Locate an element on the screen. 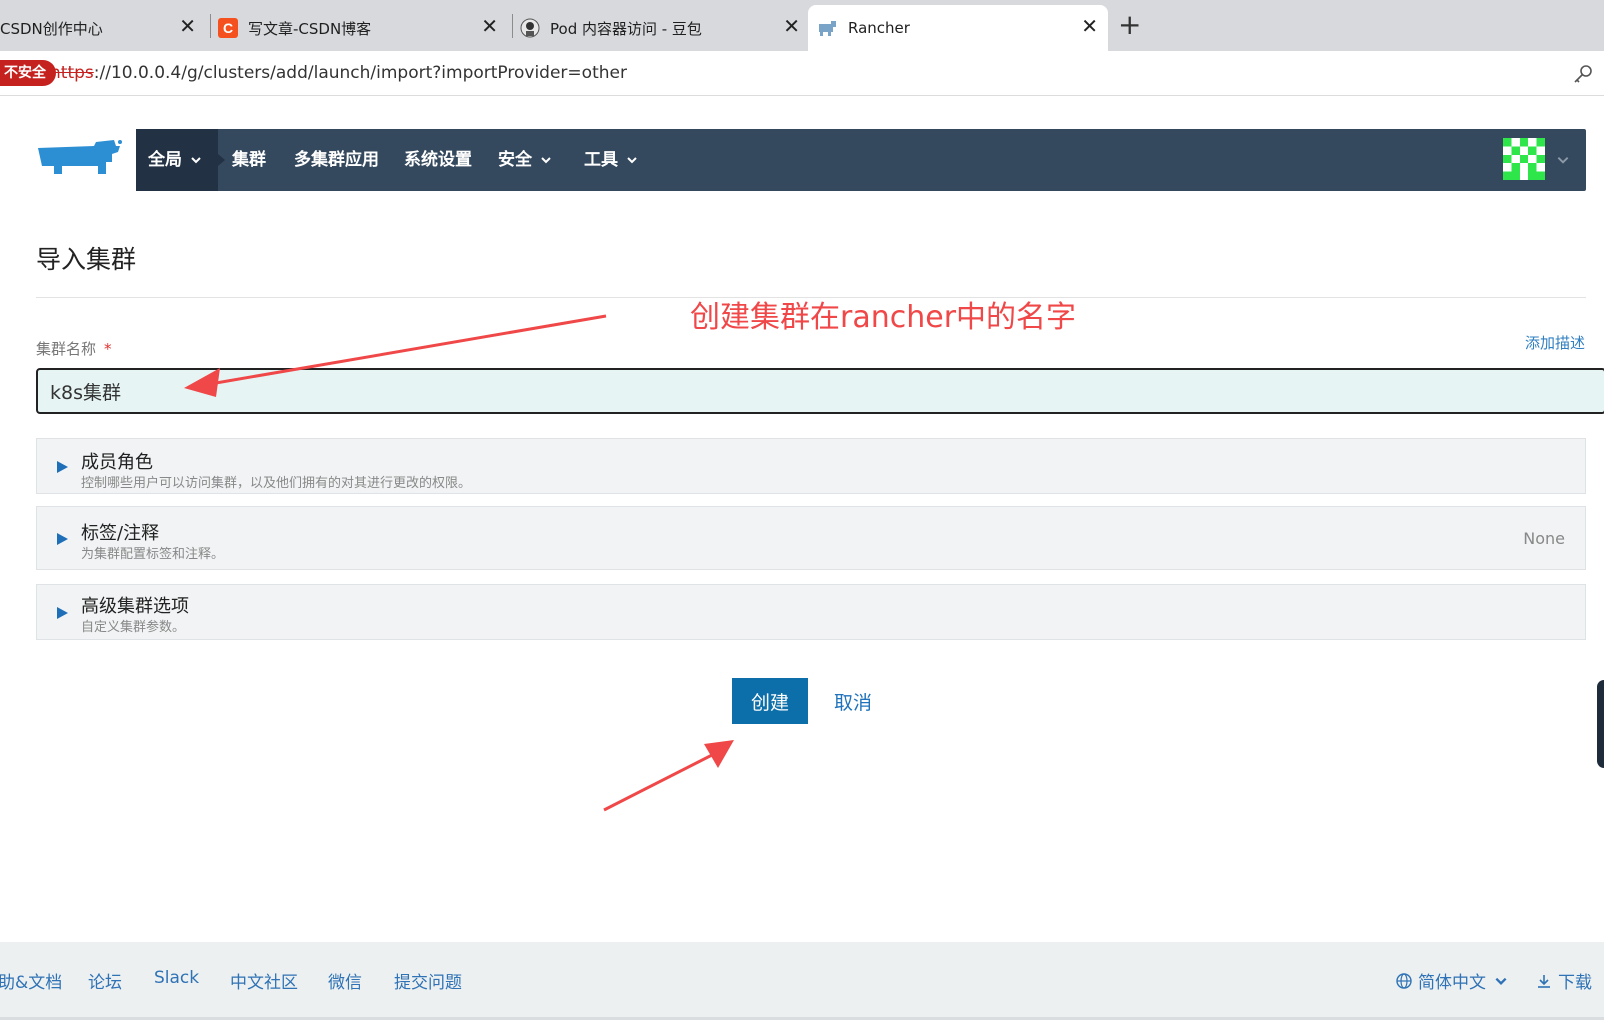  download-icon is located at coordinates (1544, 981).